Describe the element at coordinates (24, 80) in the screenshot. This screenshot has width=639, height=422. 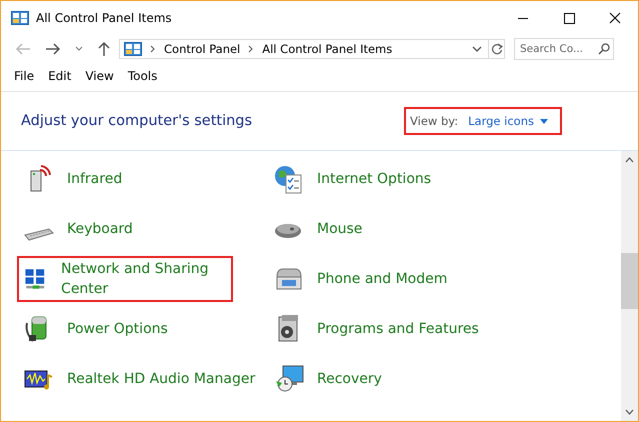
I see `menu-item: File` at that location.